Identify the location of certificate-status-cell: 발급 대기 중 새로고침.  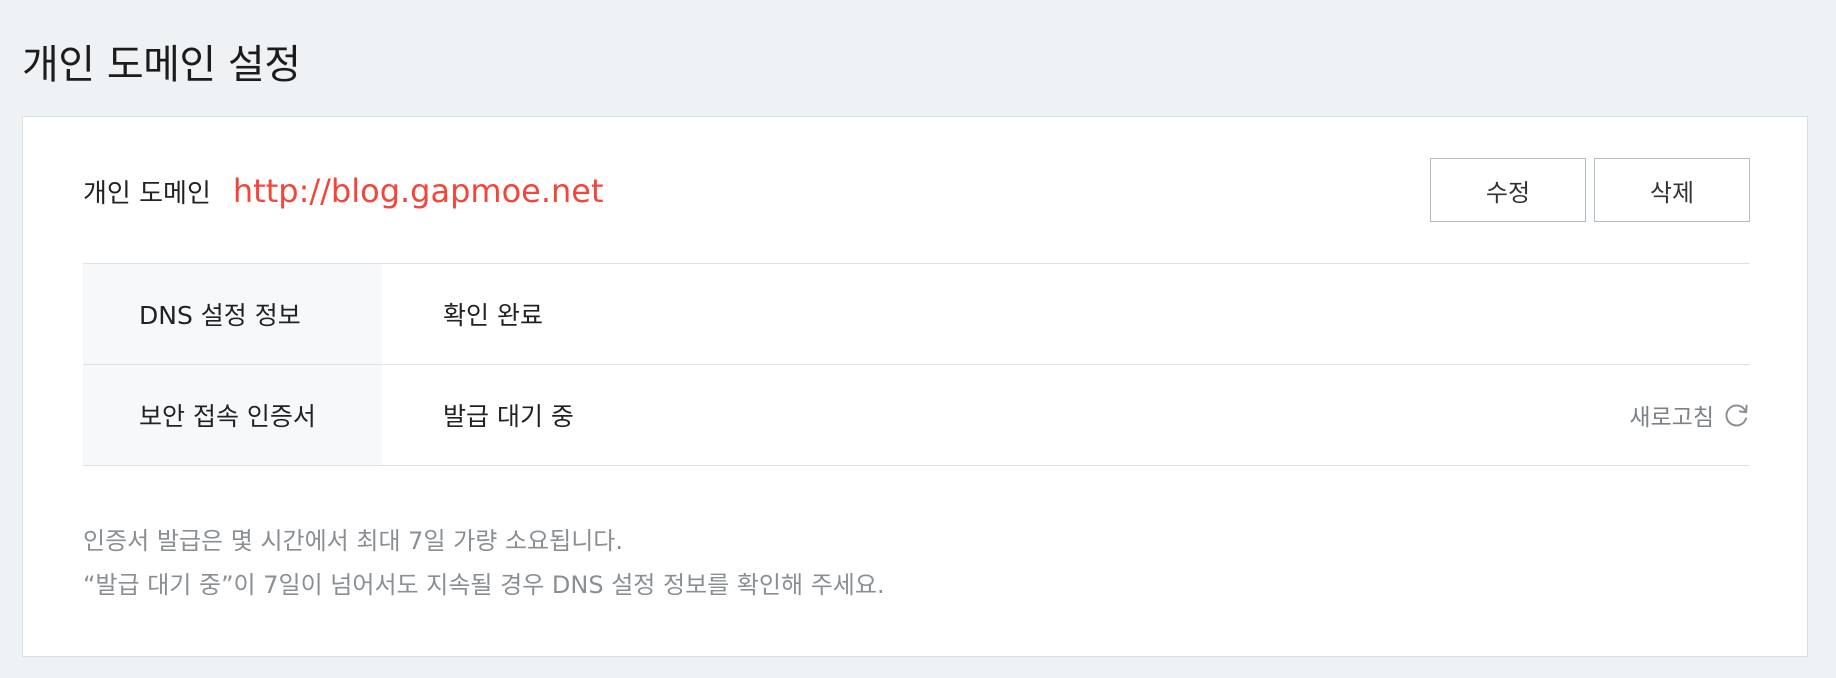
(1066, 415).